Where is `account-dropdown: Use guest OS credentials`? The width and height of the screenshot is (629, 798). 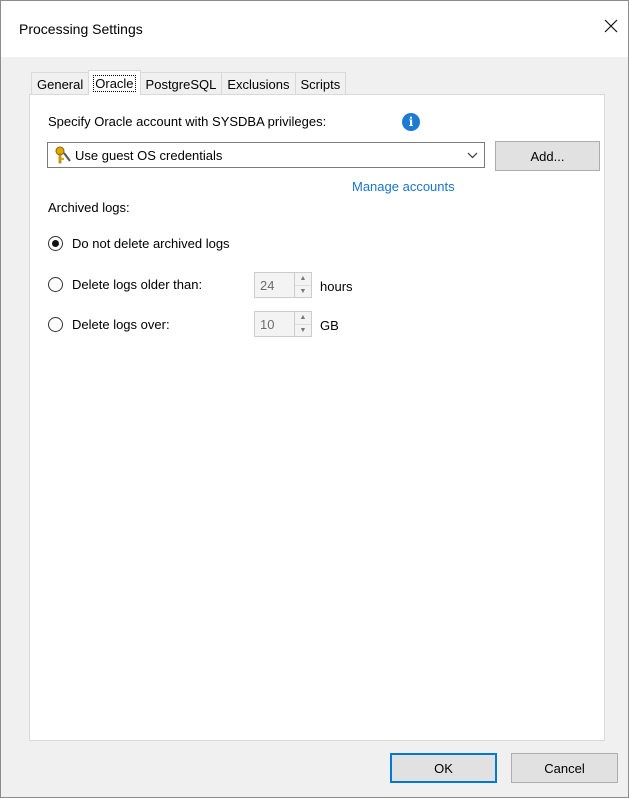
account-dropdown: Use guest OS credentials is located at coordinates (266, 155).